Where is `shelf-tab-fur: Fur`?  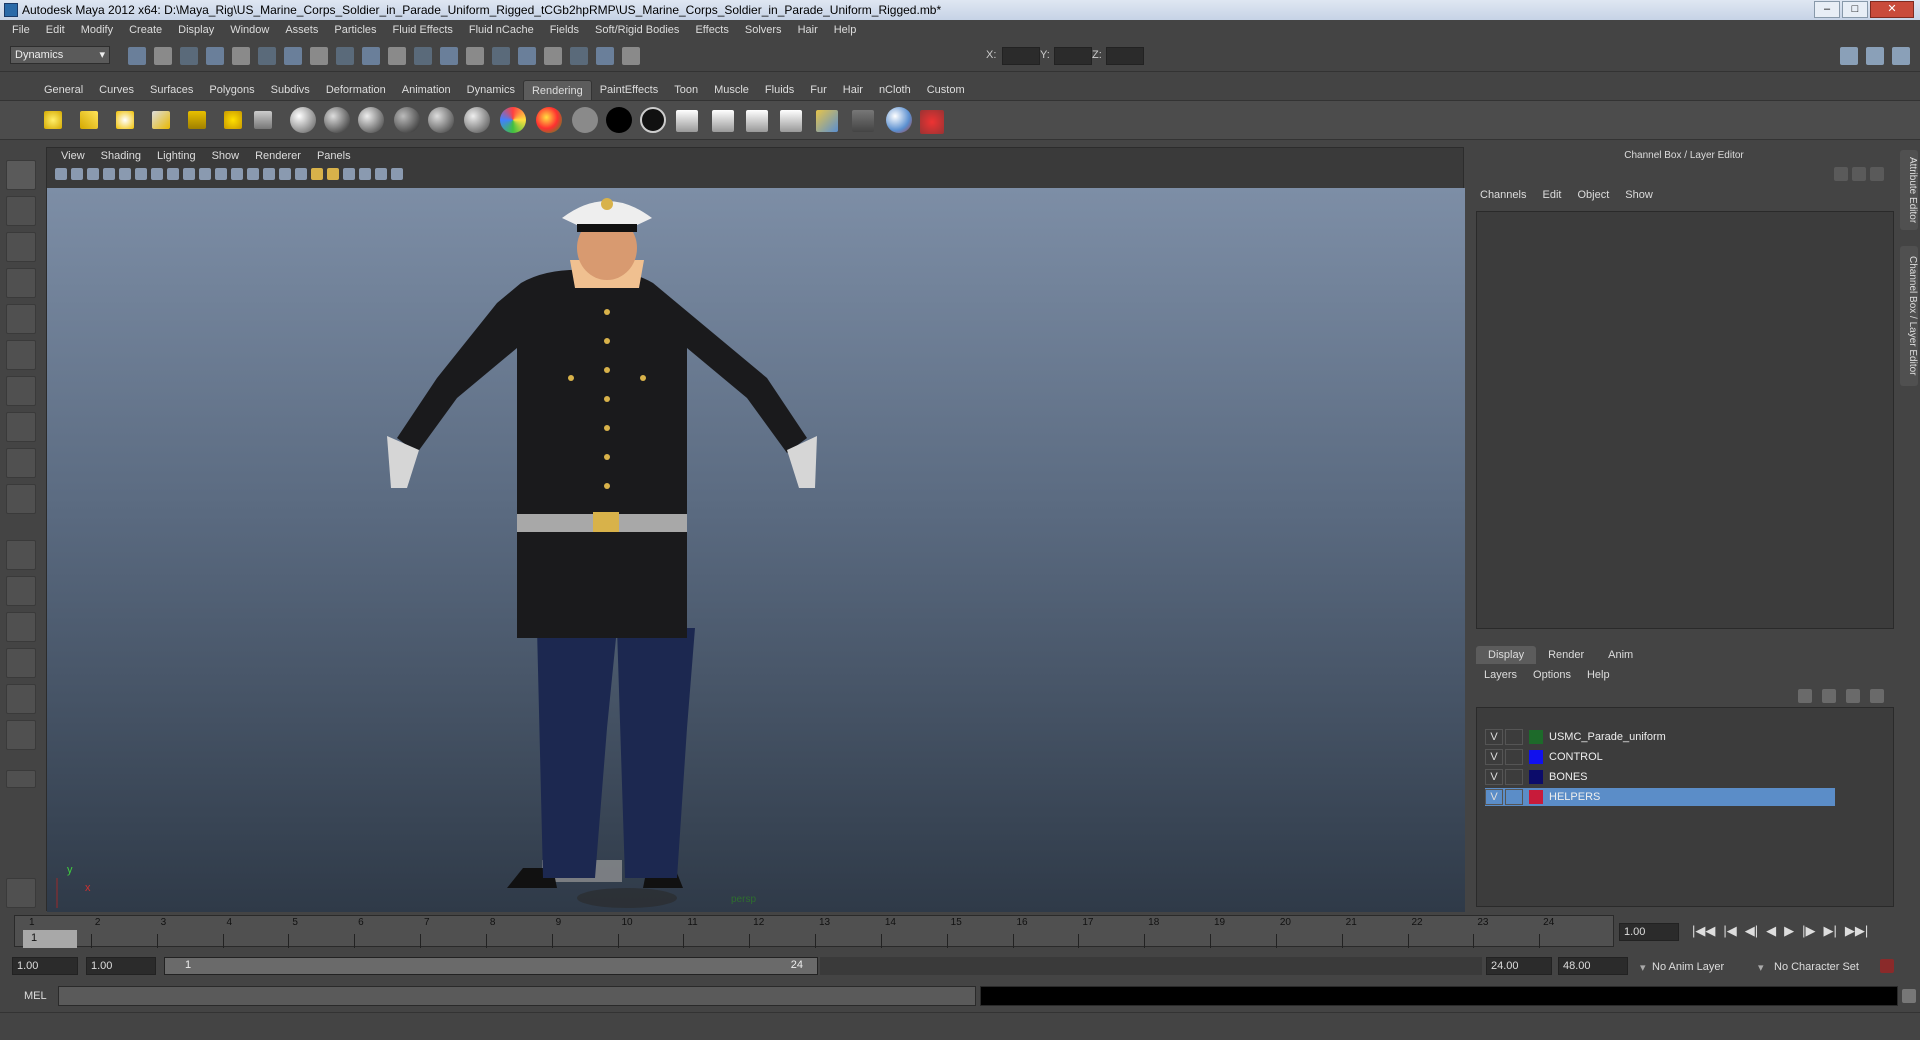 shelf-tab-fur: Fur is located at coordinates (818, 90).